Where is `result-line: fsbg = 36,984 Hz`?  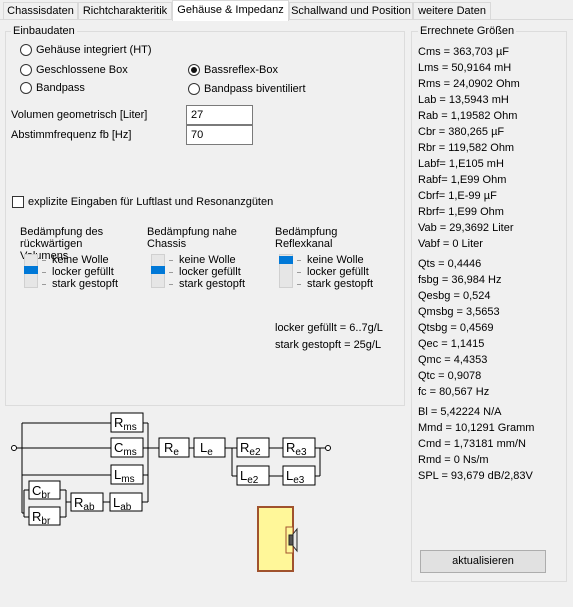 result-line: fsbg = 36,984 Hz is located at coordinates (460, 280).